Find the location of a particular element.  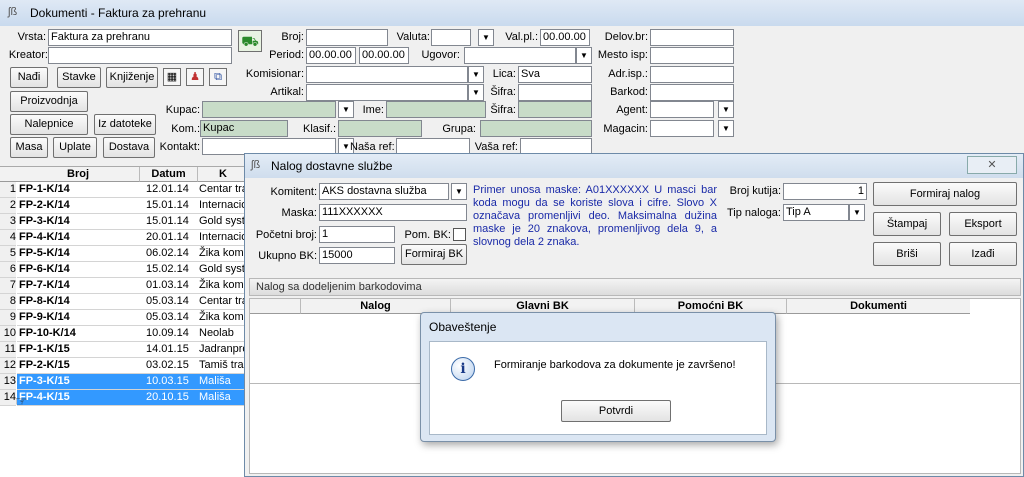

kupac-dropdown-icon: ▼ is located at coordinates (346, 109).